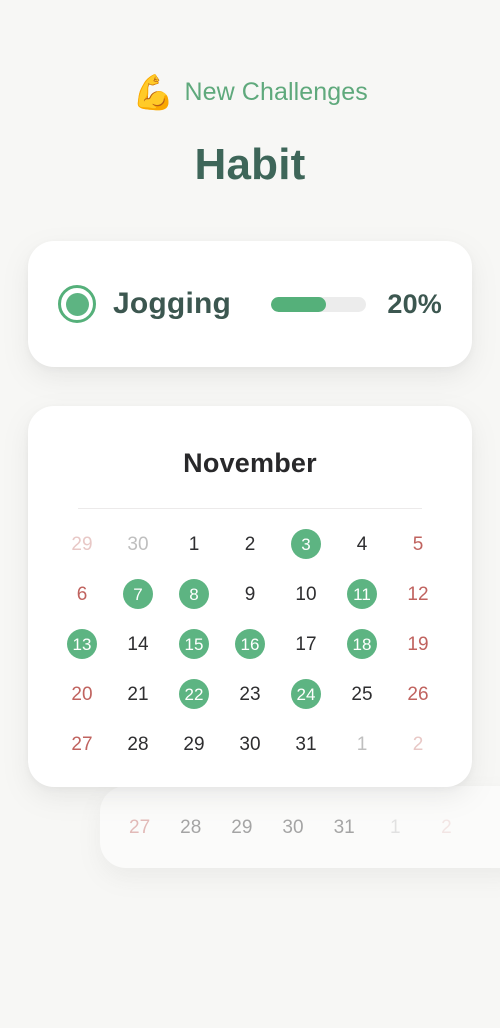 The image size is (500, 1028). I want to click on calendar-card-behind: 27 28 29 30 31 1 2, so click(300, 827).